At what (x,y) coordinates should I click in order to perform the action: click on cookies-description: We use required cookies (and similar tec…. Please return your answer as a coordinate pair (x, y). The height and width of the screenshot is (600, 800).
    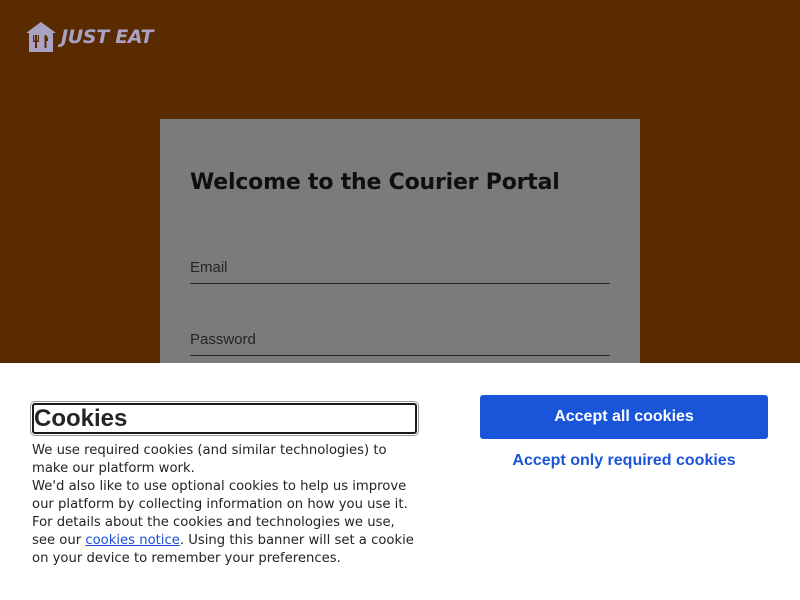
    Looking at the image, I should click on (227, 505).